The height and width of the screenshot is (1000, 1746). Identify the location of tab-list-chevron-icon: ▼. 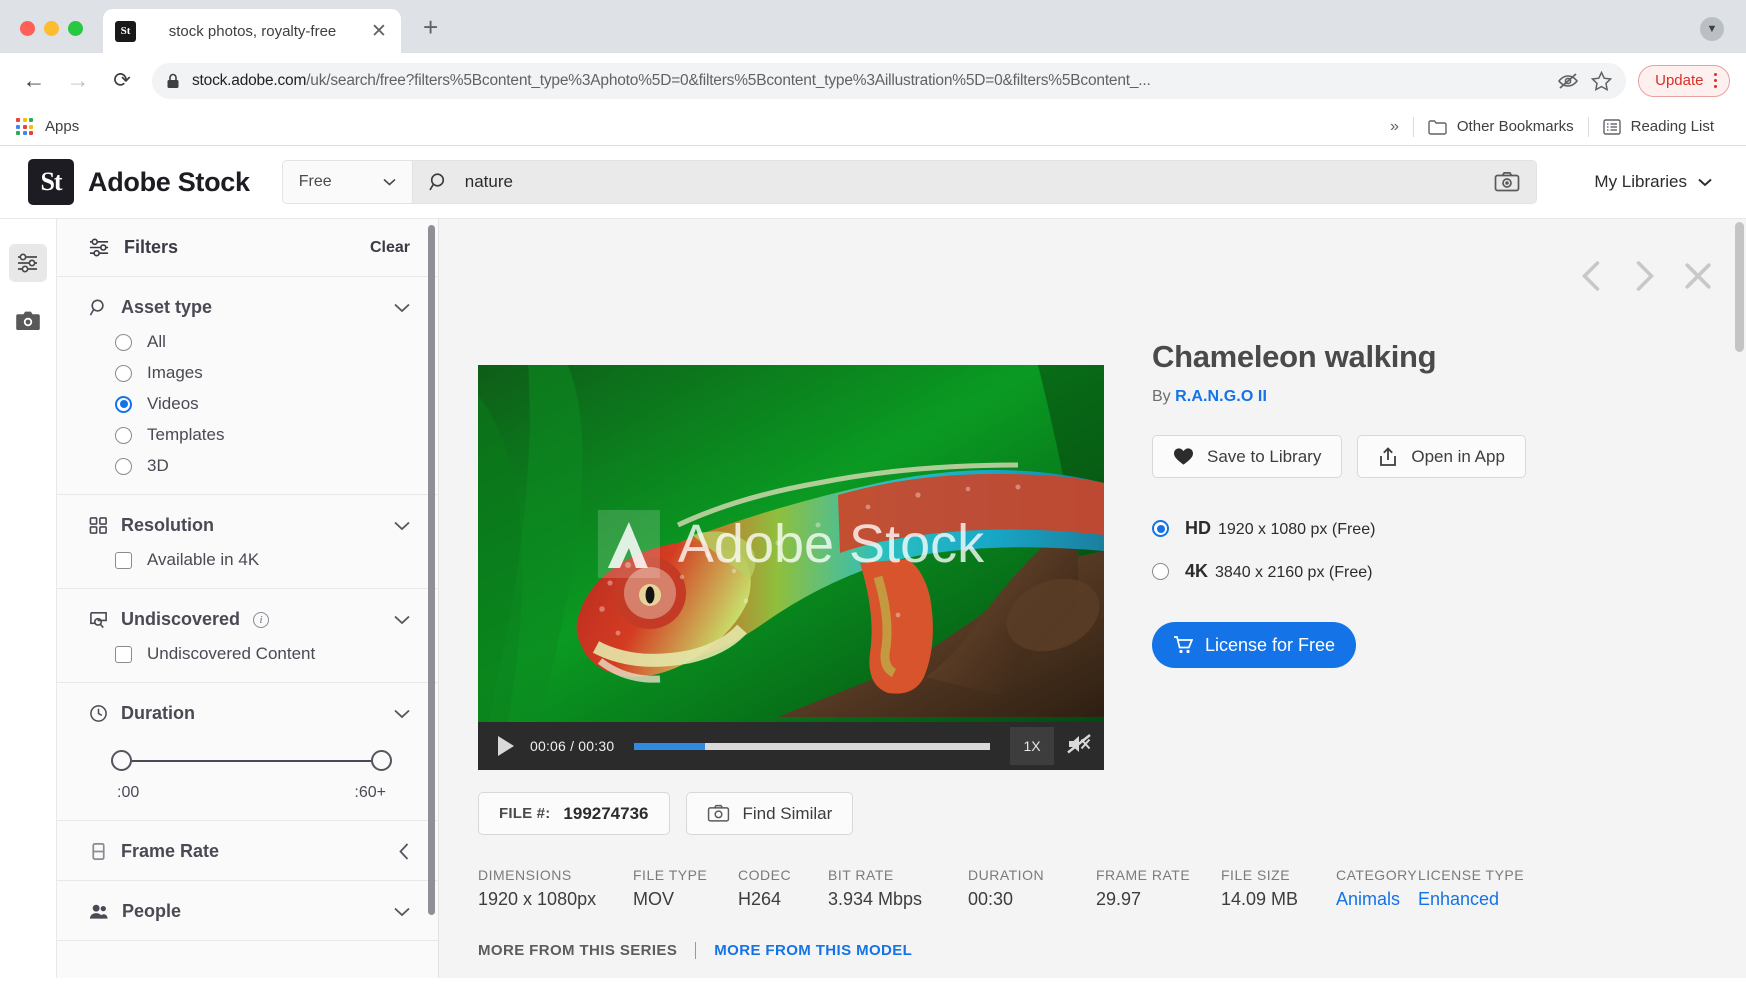
(1712, 29).